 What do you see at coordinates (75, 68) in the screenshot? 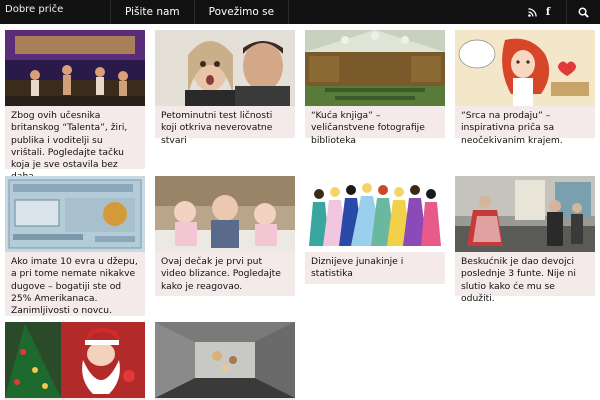
I see `article-thumbnail-talent-show` at bounding box center [75, 68].